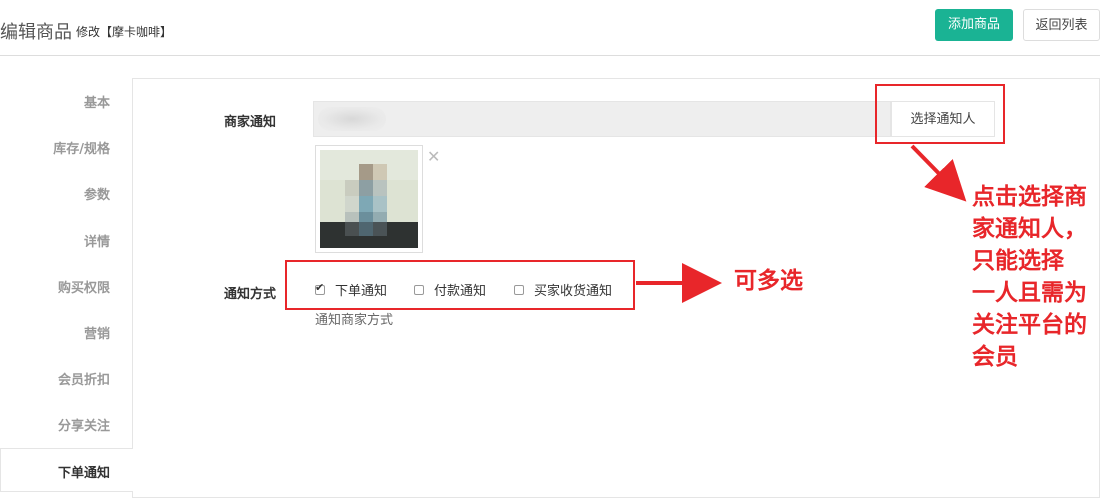 Image resolution: width=1113 pixels, height=498 pixels. What do you see at coordinates (1029, 293) in the screenshot?
I see `select-note-line: 一人且需为` at bounding box center [1029, 293].